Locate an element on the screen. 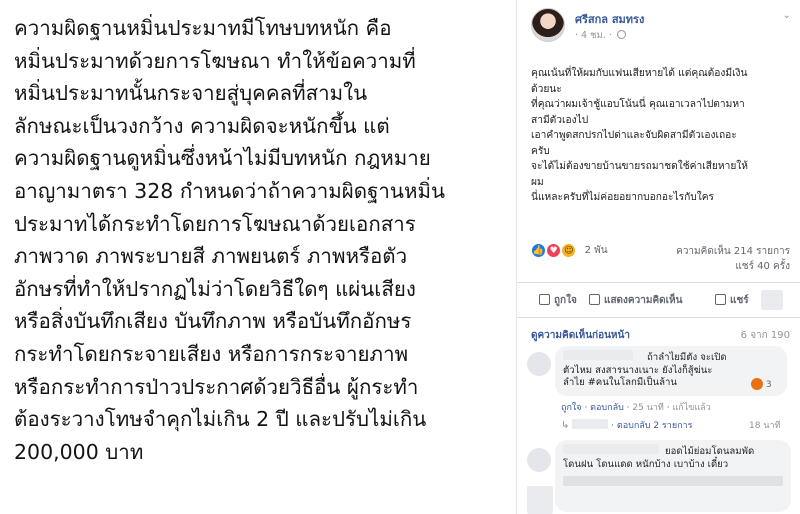  replies-time: 18 นาที is located at coordinates (765, 426).